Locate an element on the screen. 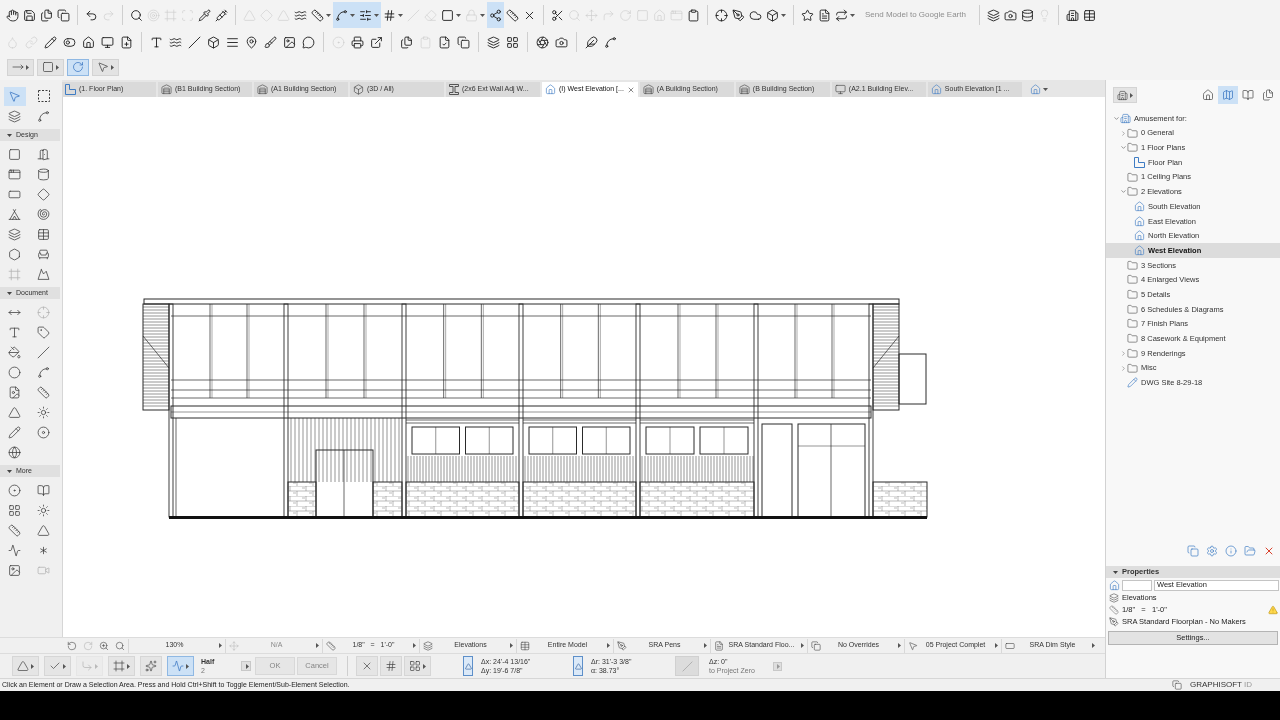  corner-arrow-icon is located at coordinates (87, 666).